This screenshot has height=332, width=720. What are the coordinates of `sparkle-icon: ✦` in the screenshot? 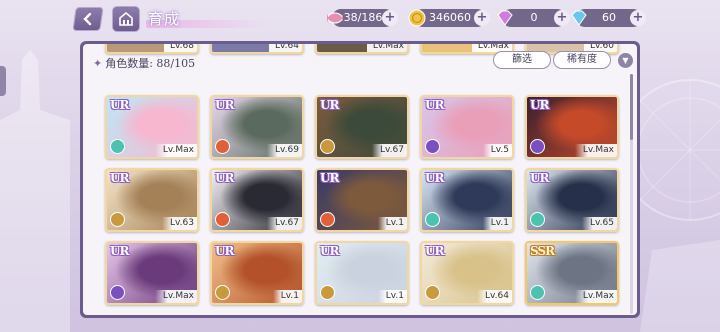 It's located at (98, 63).